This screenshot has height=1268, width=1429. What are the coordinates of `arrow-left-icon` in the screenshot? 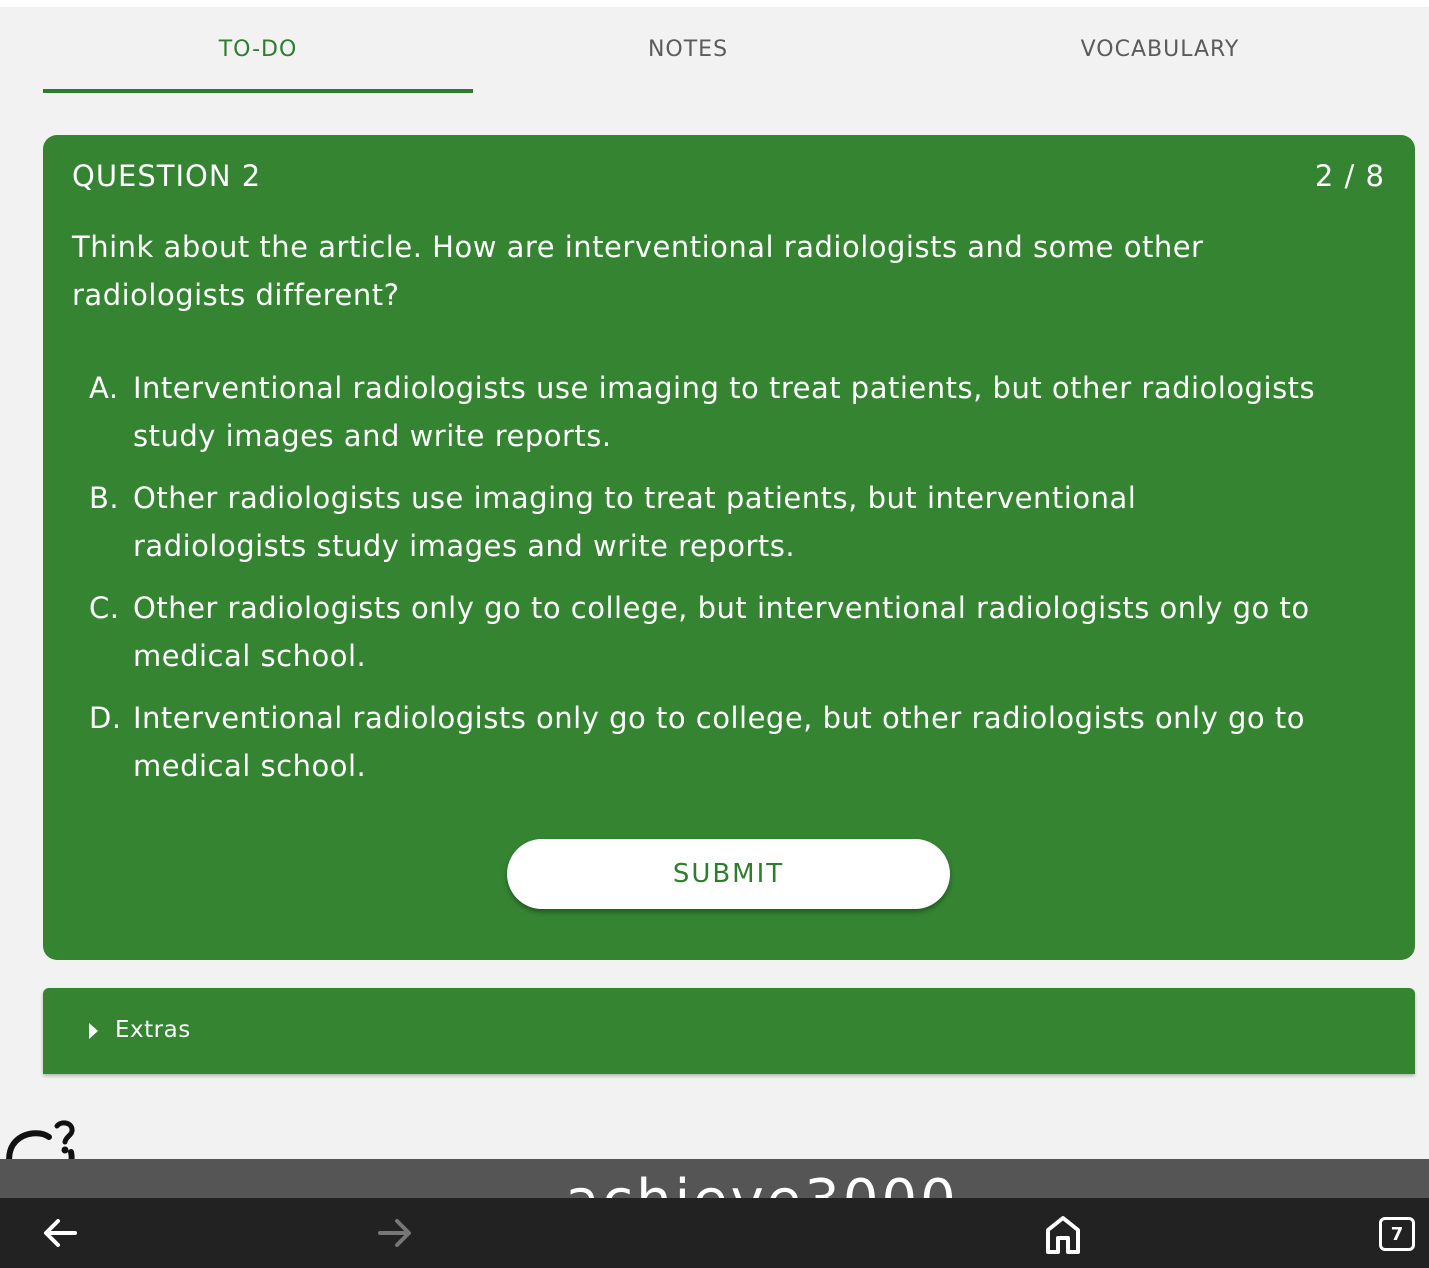 It's located at (60, 1235).